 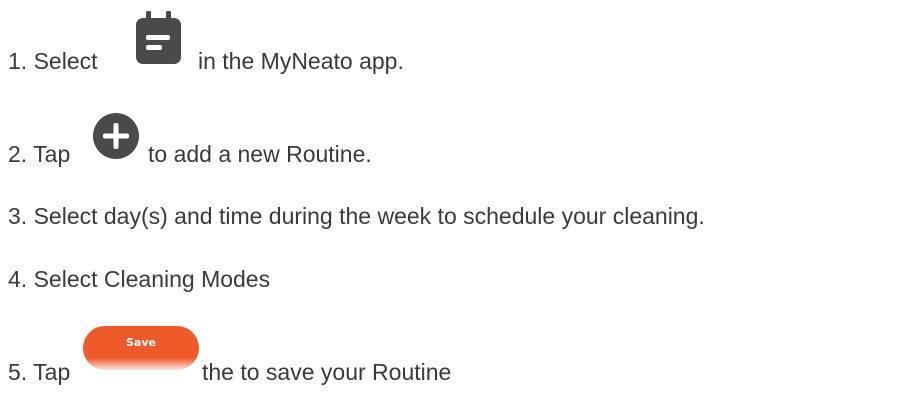 I want to click on step-2-suffix: to add a new Routine., so click(x=260, y=154).